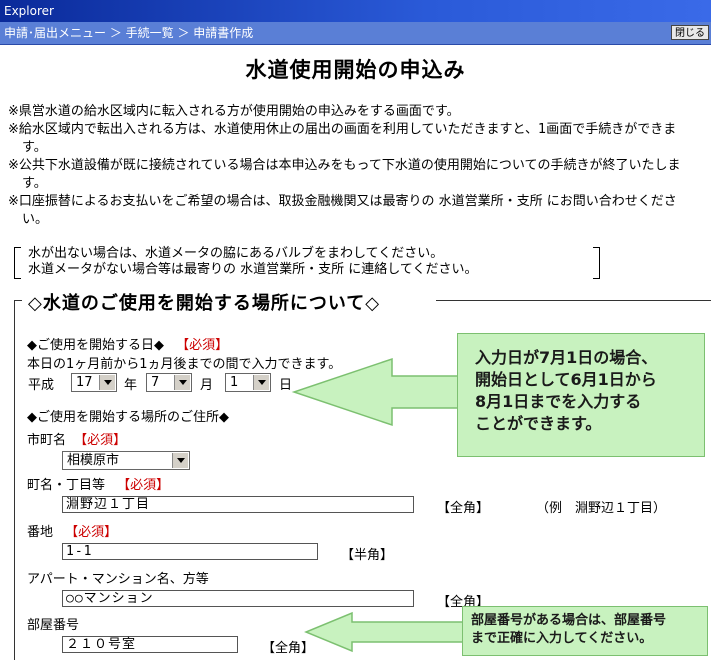 The height and width of the screenshot is (660, 711). What do you see at coordinates (384, 632) in the screenshot?
I see `room-callout-arrow` at bounding box center [384, 632].